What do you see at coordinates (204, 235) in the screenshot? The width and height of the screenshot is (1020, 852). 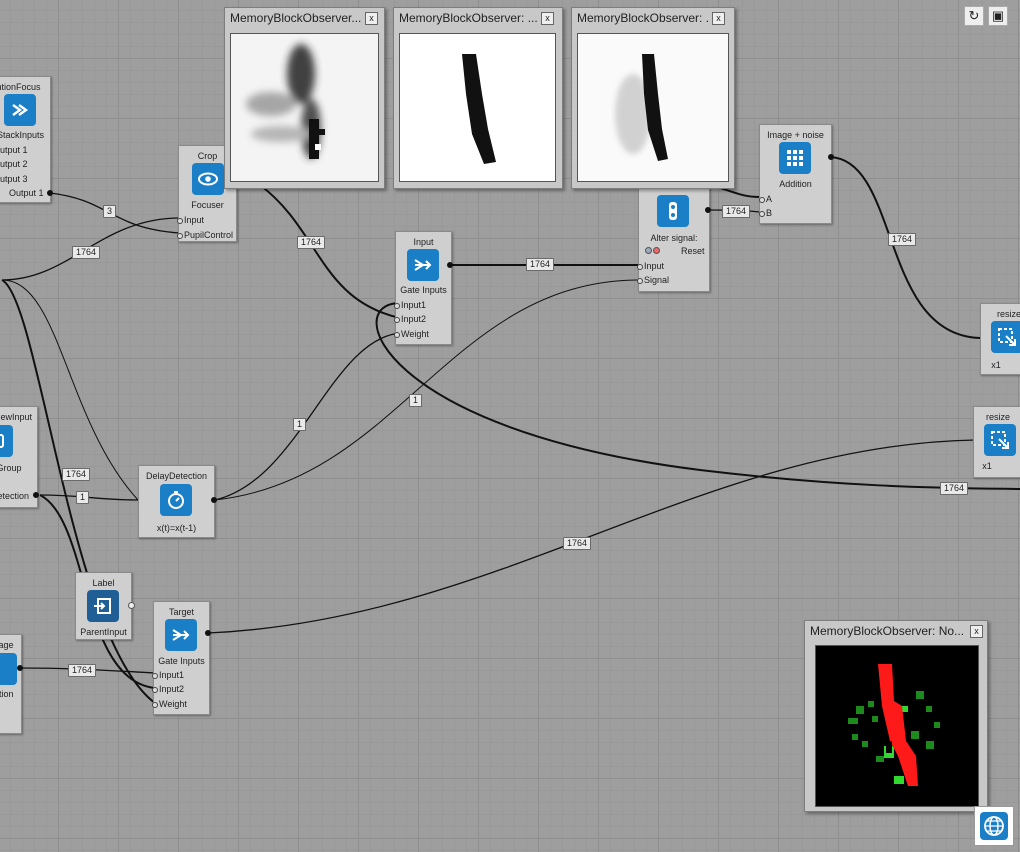 I see `port-pupil-control: PupilControl` at bounding box center [204, 235].